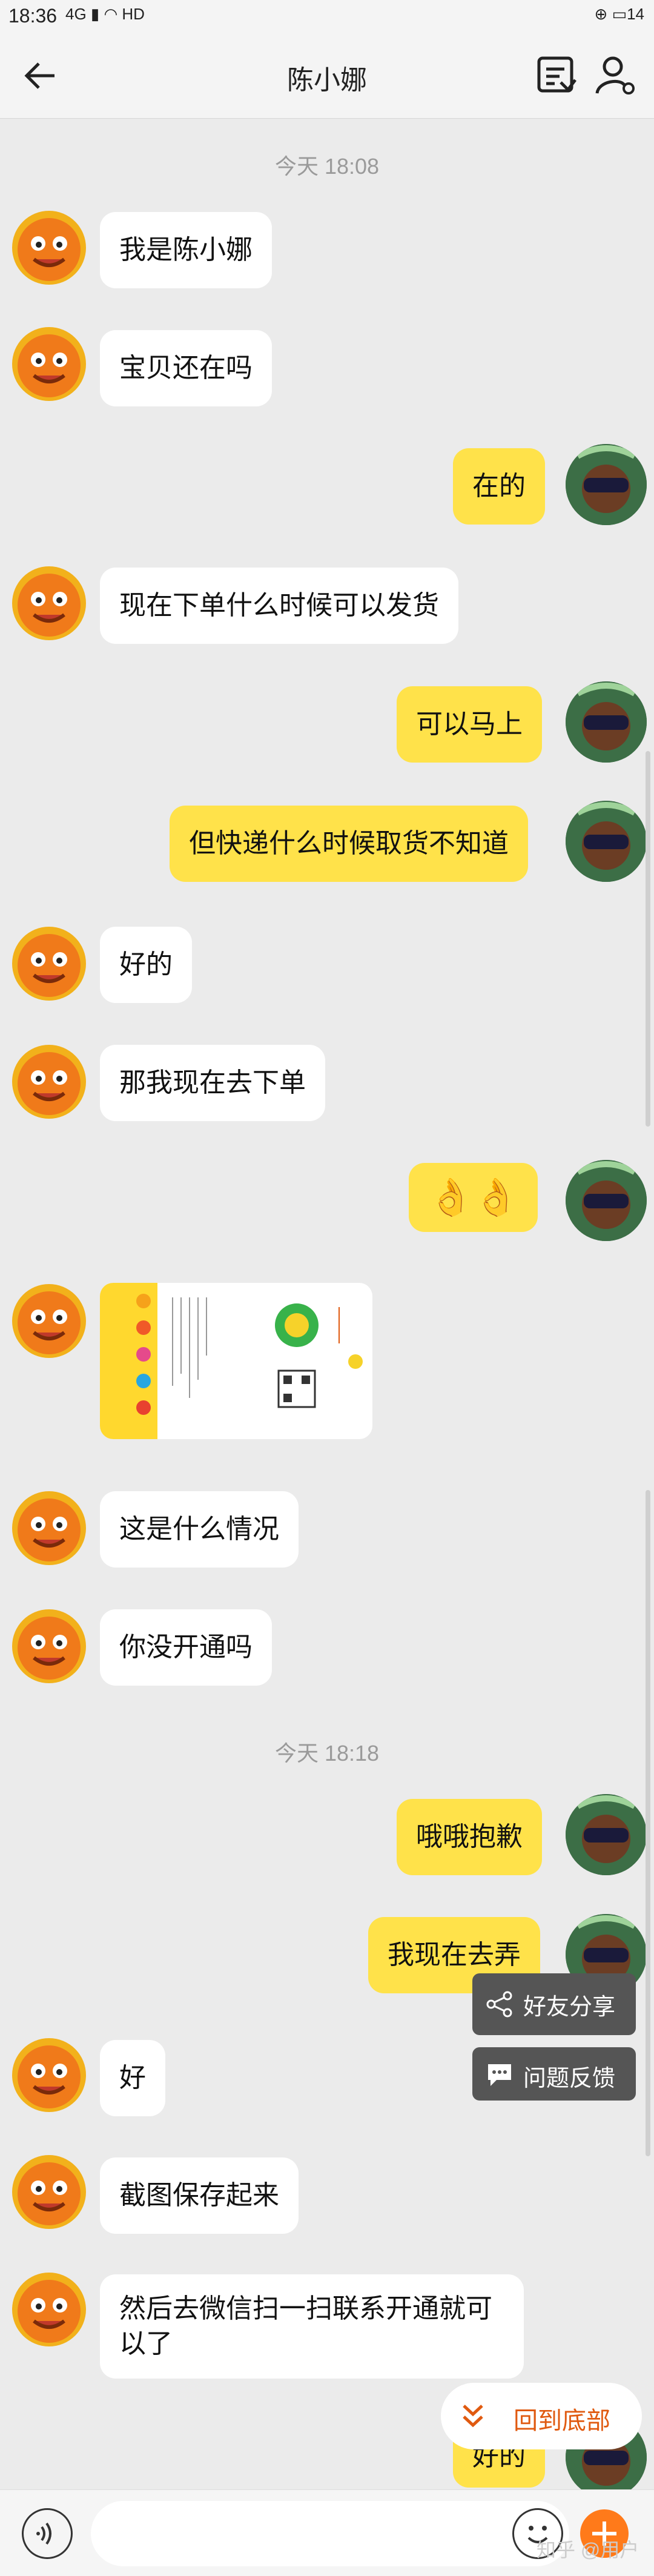 This screenshot has height=2576, width=654. I want to click on share-button: 好友分享, so click(554, 2004).